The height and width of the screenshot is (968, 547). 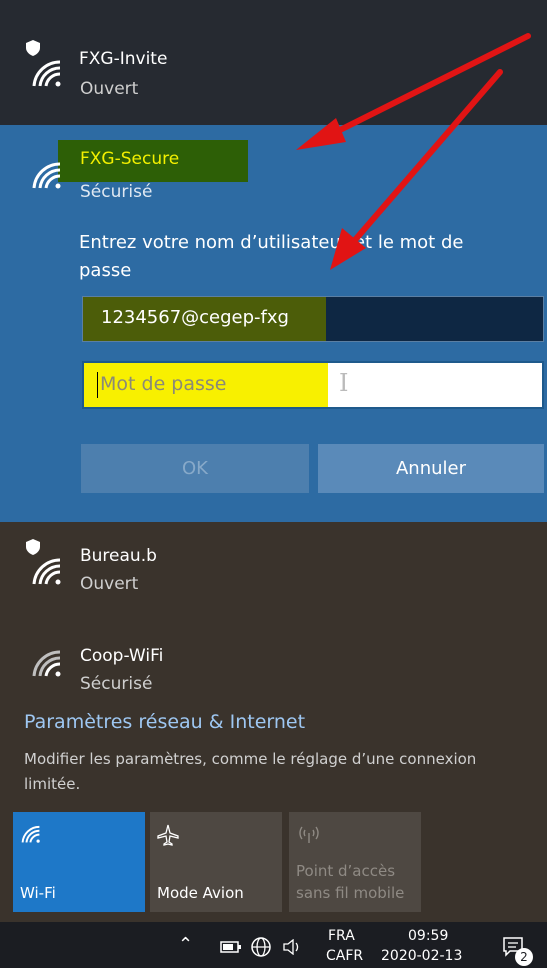 What do you see at coordinates (195, 468) in the screenshot?
I see `ok-button: OK` at bounding box center [195, 468].